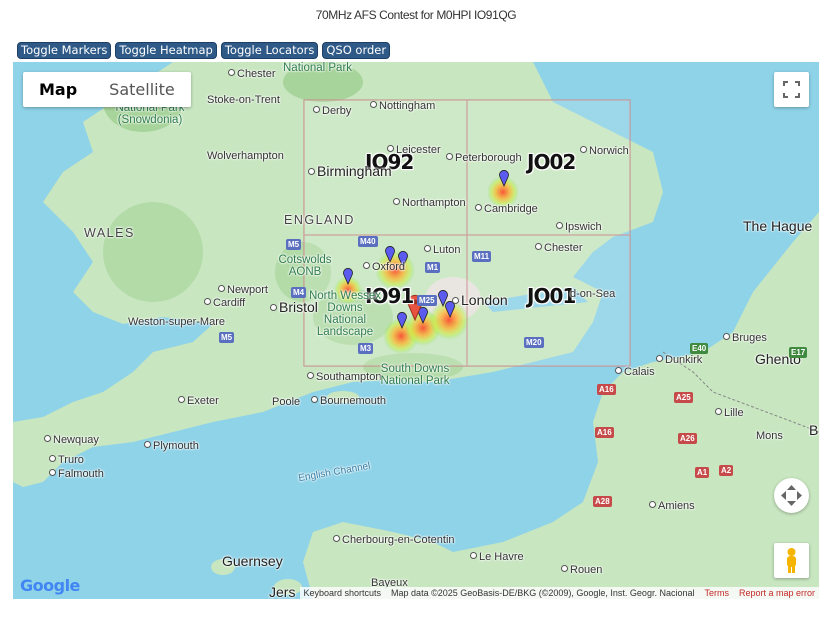 The height and width of the screenshot is (617, 832). I want to click on map-type-control: Map Satellite, so click(107, 89).